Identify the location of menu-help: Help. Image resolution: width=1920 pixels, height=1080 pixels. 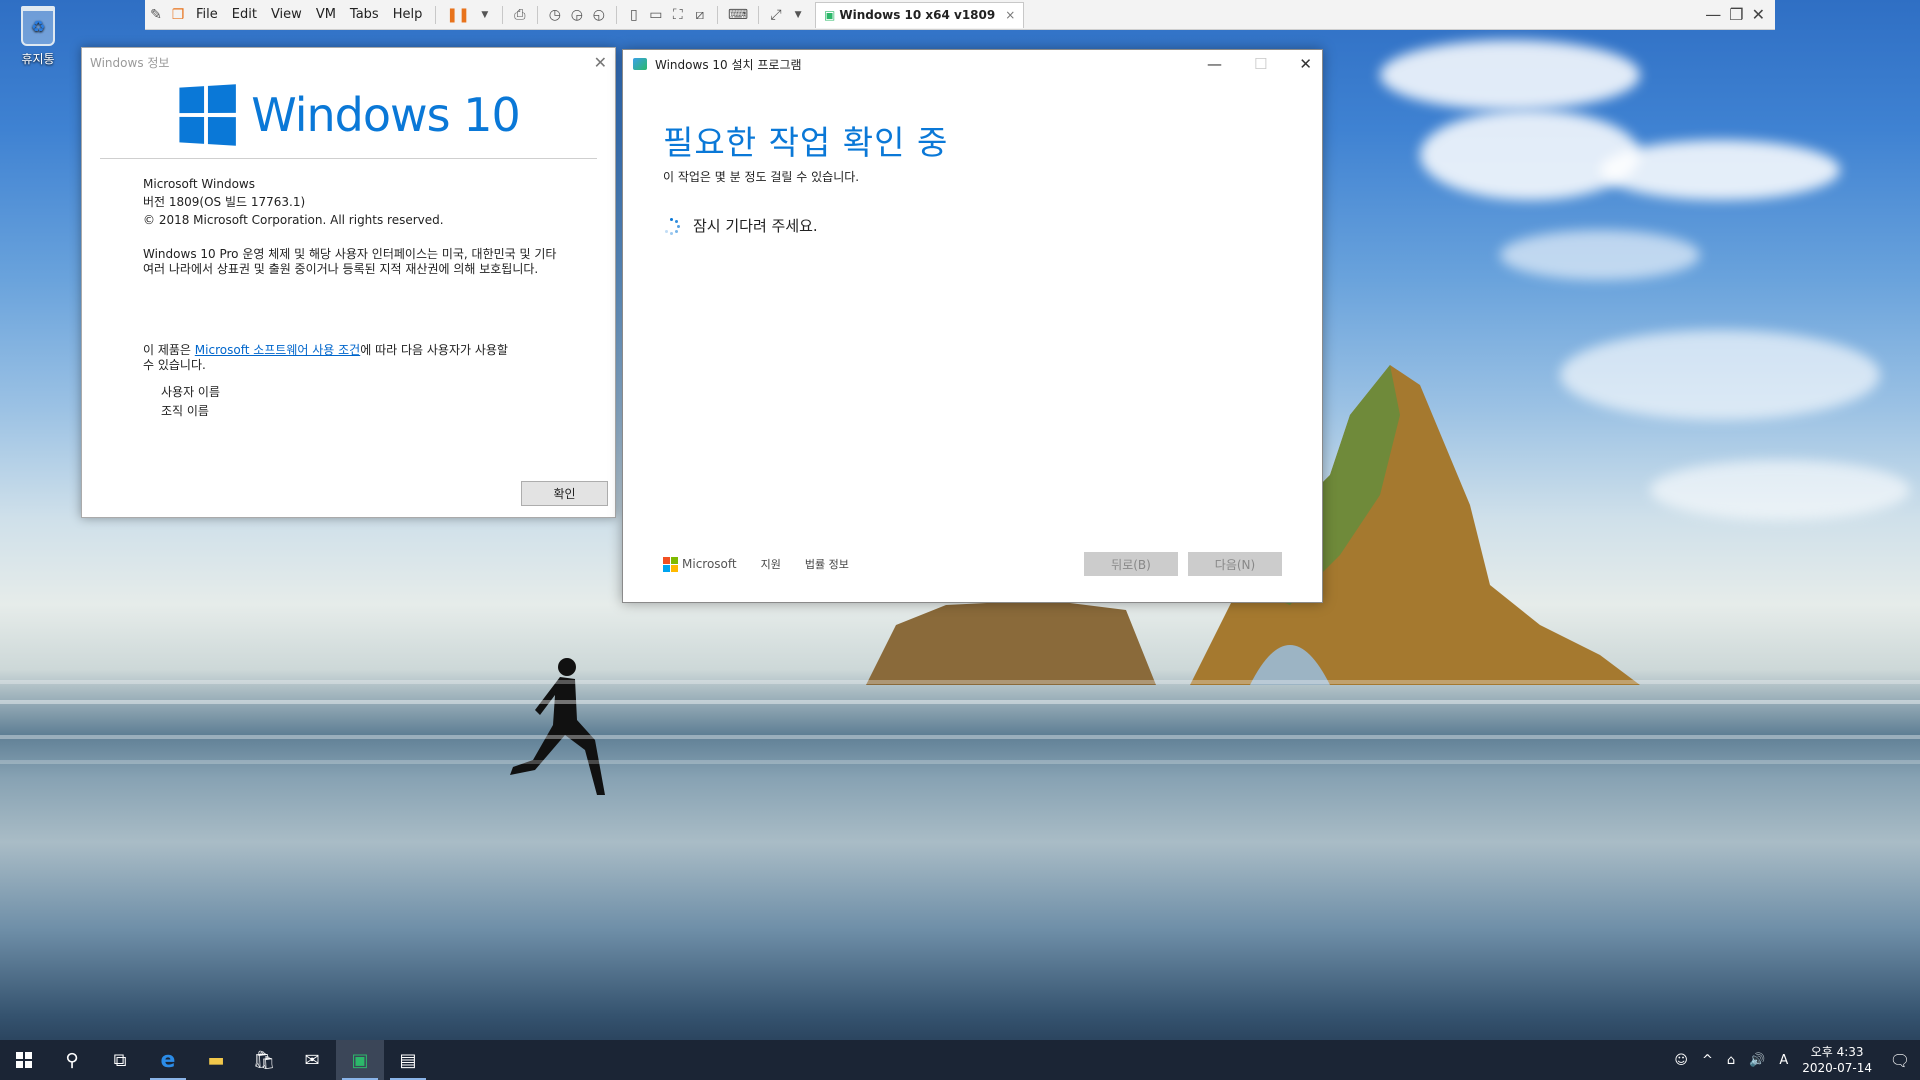
(408, 14).